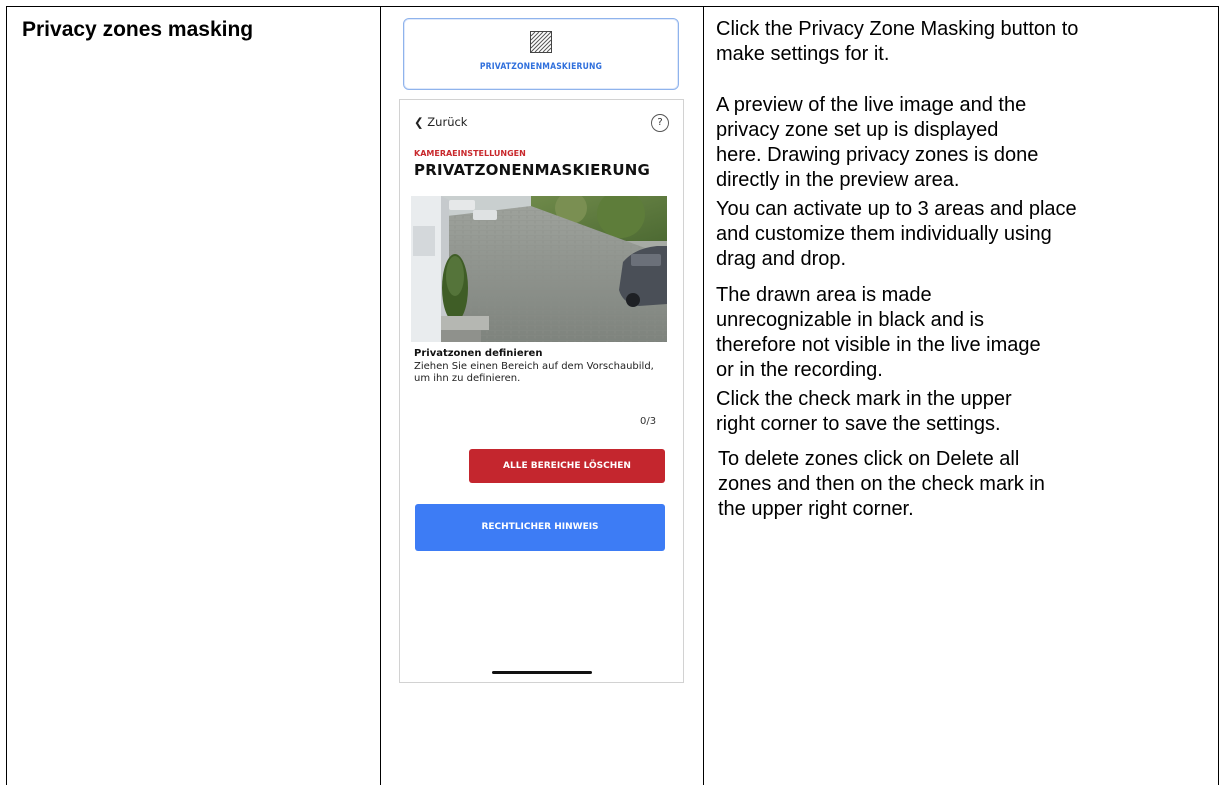 The width and height of the screenshot is (1225, 785). Describe the element at coordinates (478, 353) in the screenshot. I see `define-zones-title: Privatzonen definieren` at that location.